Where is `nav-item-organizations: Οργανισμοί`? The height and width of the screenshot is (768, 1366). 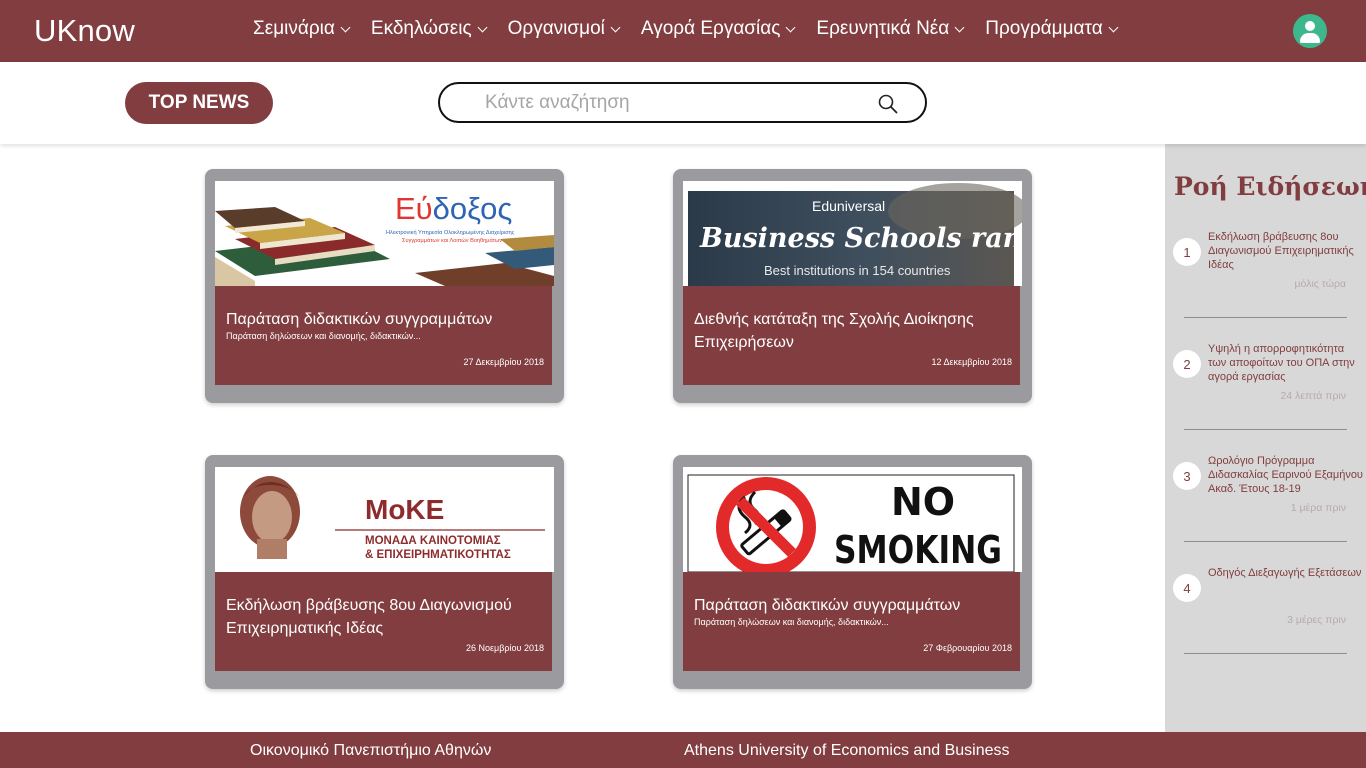 nav-item-organizations: Οργανισμοί is located at coordinates (564, 29).